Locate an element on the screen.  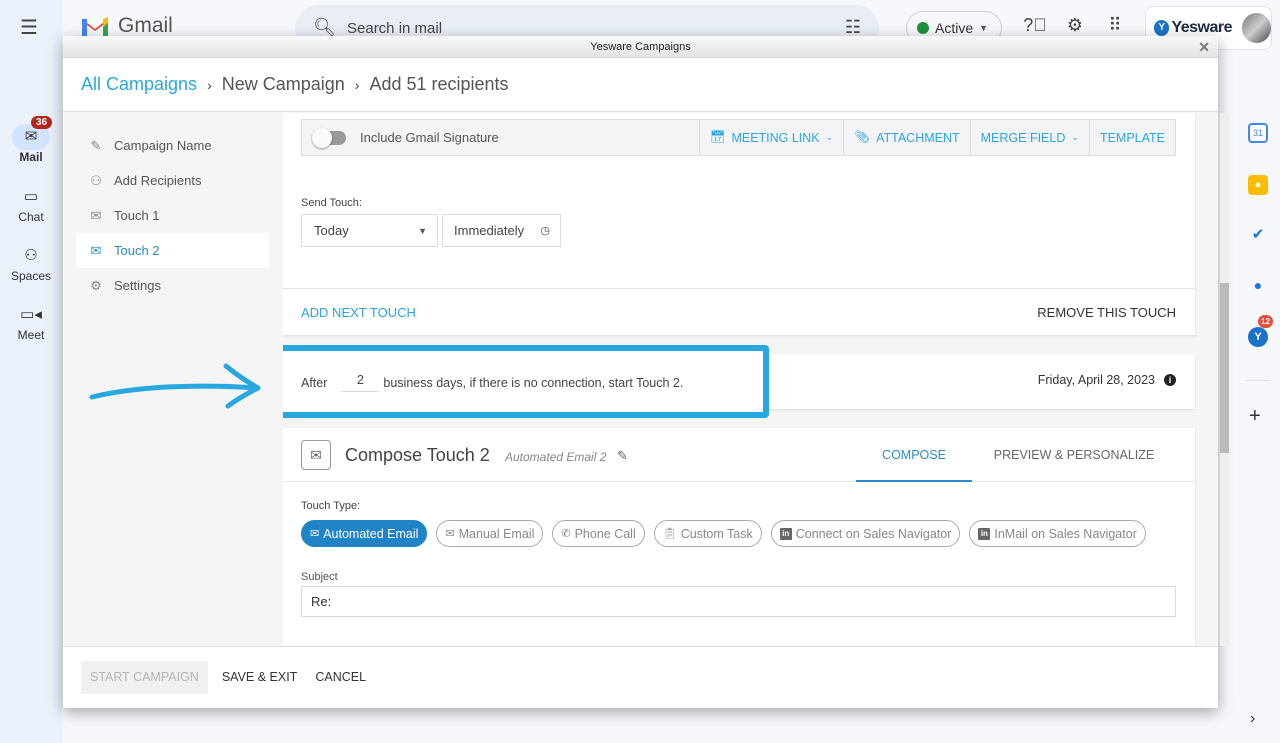
yesware-app-icon: Y 12 is located at coordinates (1260, 331).